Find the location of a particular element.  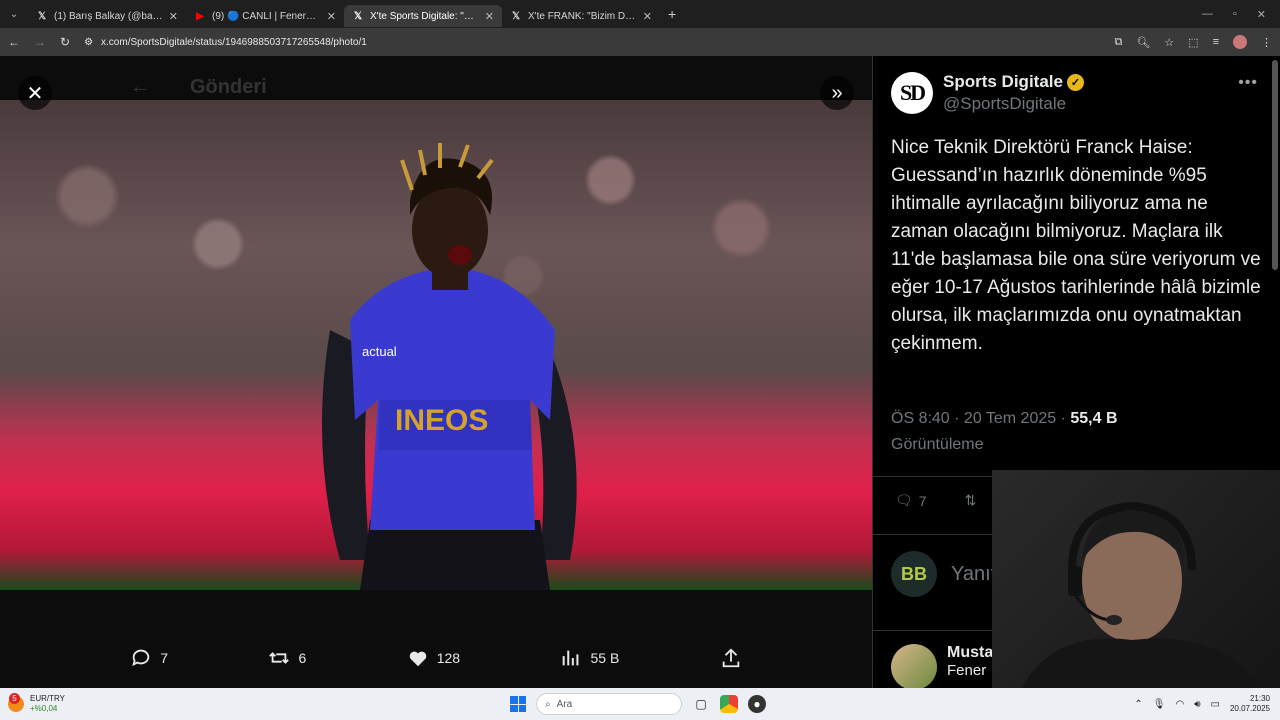

tweet-author: SD Sports Digitale ✓ @SportsDigitale is located at coordinates (987, 93).